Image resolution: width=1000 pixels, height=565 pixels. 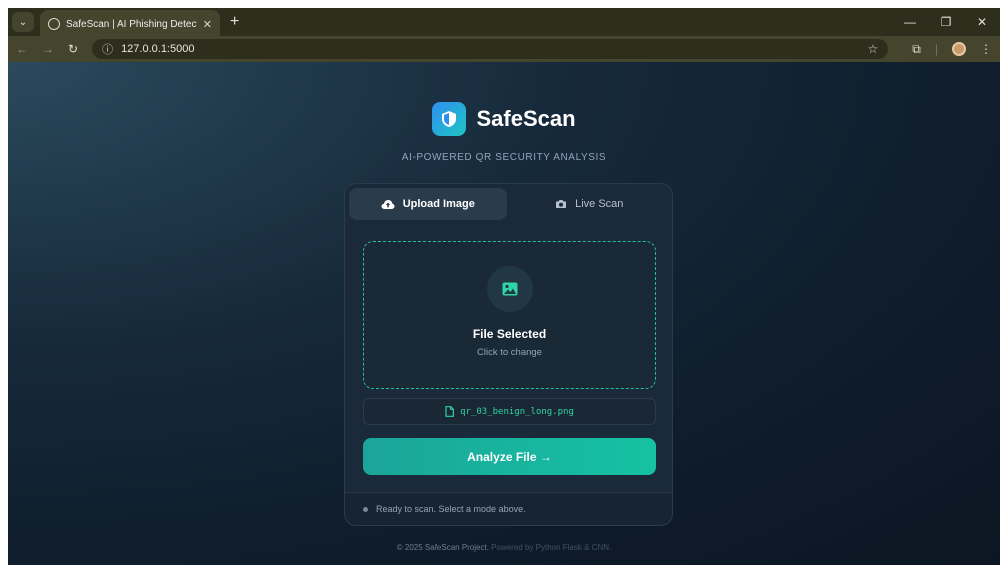 What do you see at coordinates (509, 334) in the screenshot?
I see `dropzone-title: File Selected` at bounding box center [509, 334].